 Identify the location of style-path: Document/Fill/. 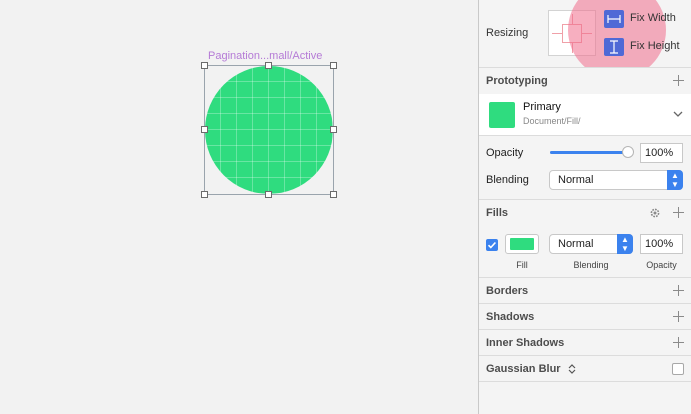
(552, 121).